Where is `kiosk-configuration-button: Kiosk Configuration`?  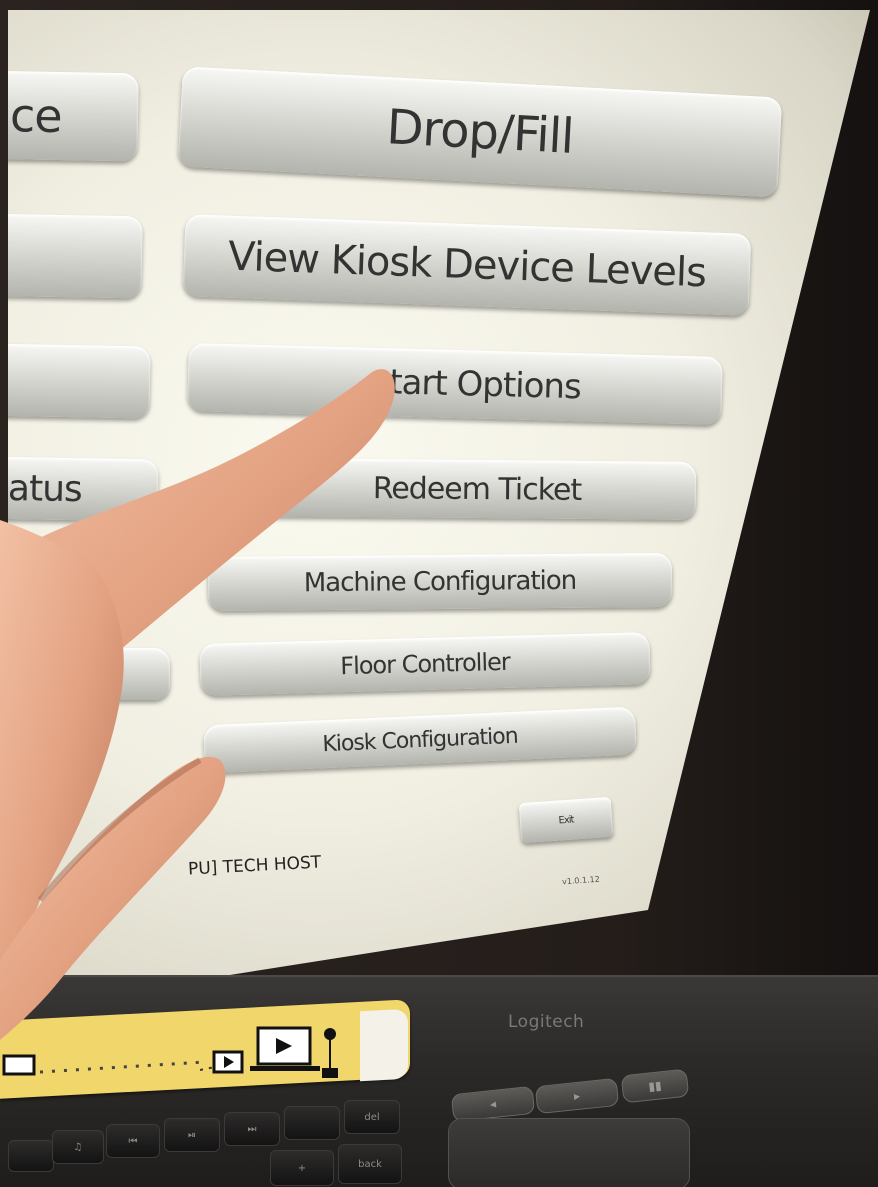
kiosk-configuration-button: Kiosk Configuration is located at coordinates (420, 740).